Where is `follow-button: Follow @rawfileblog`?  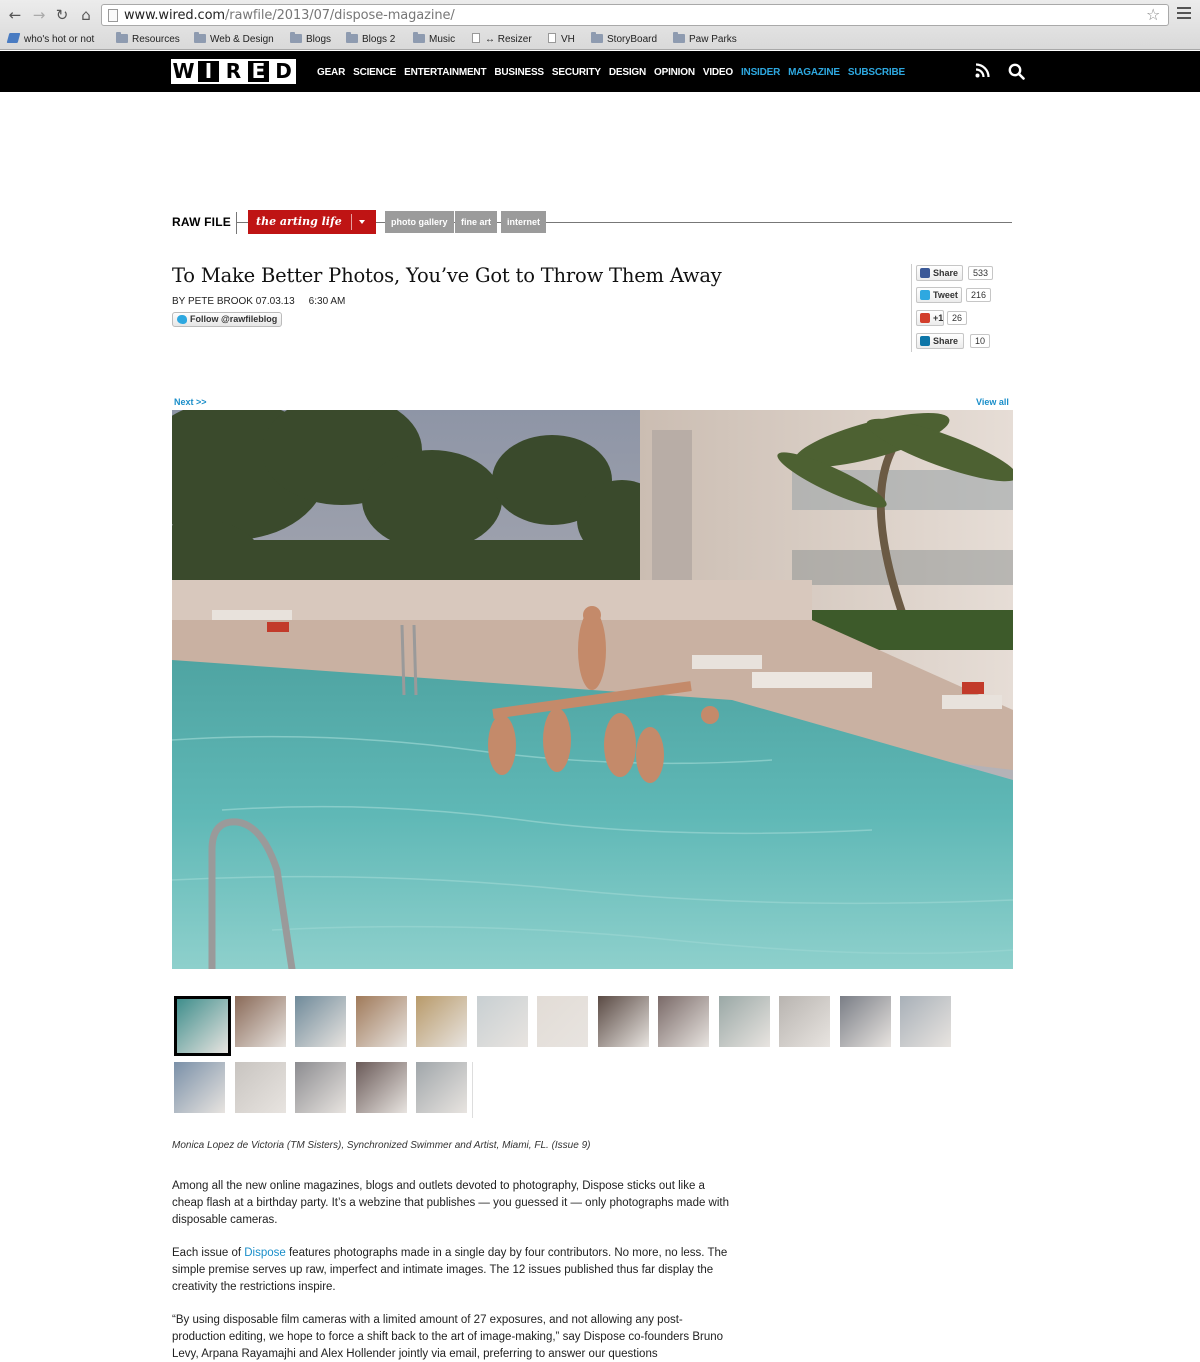 follow-button: Follow @rawfileblog is located at coordinates (227, 319).